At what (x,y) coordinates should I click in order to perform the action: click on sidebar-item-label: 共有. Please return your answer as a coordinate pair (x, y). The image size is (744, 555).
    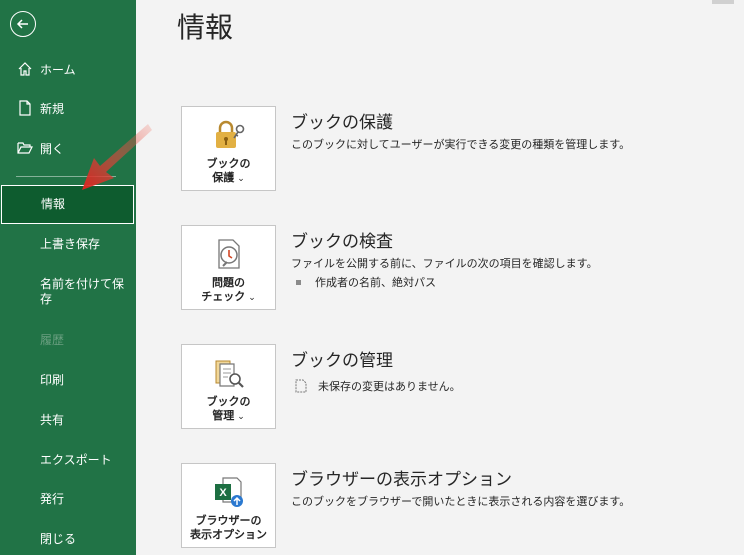
    Looking at the image, I should click on (52, 419).